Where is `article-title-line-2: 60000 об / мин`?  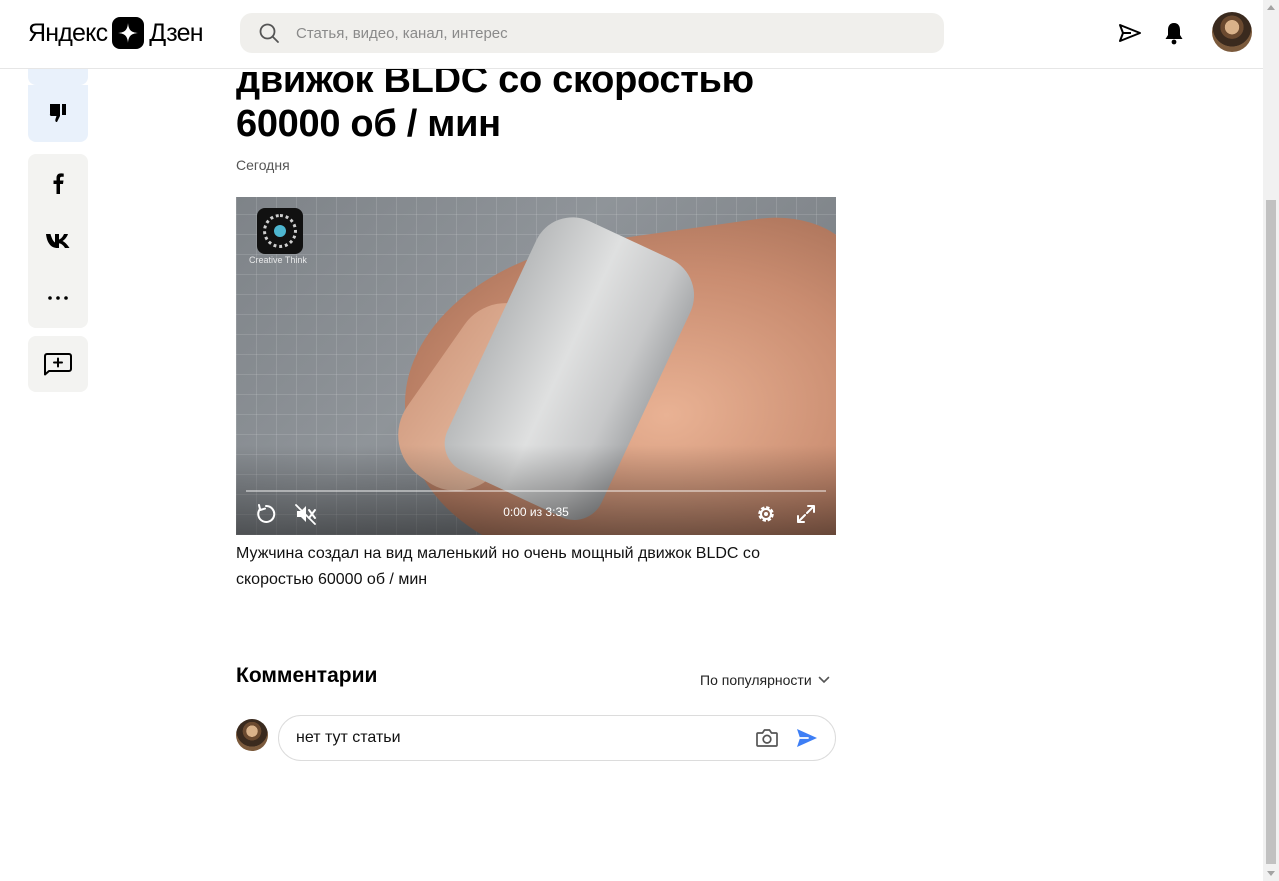
article-title-line-2: 60000 об / мин is located at coordinates (368, 124).